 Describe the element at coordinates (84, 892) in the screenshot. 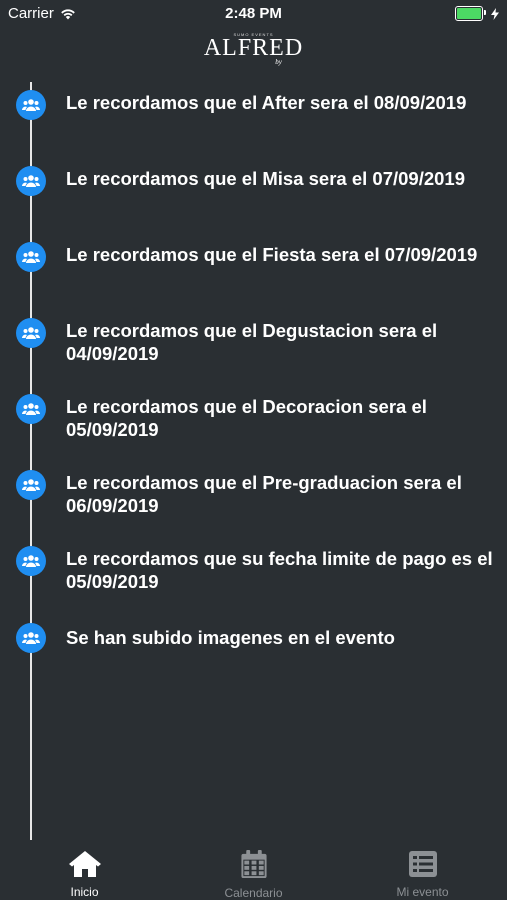

I see `tab-label: Inicio` at that location.